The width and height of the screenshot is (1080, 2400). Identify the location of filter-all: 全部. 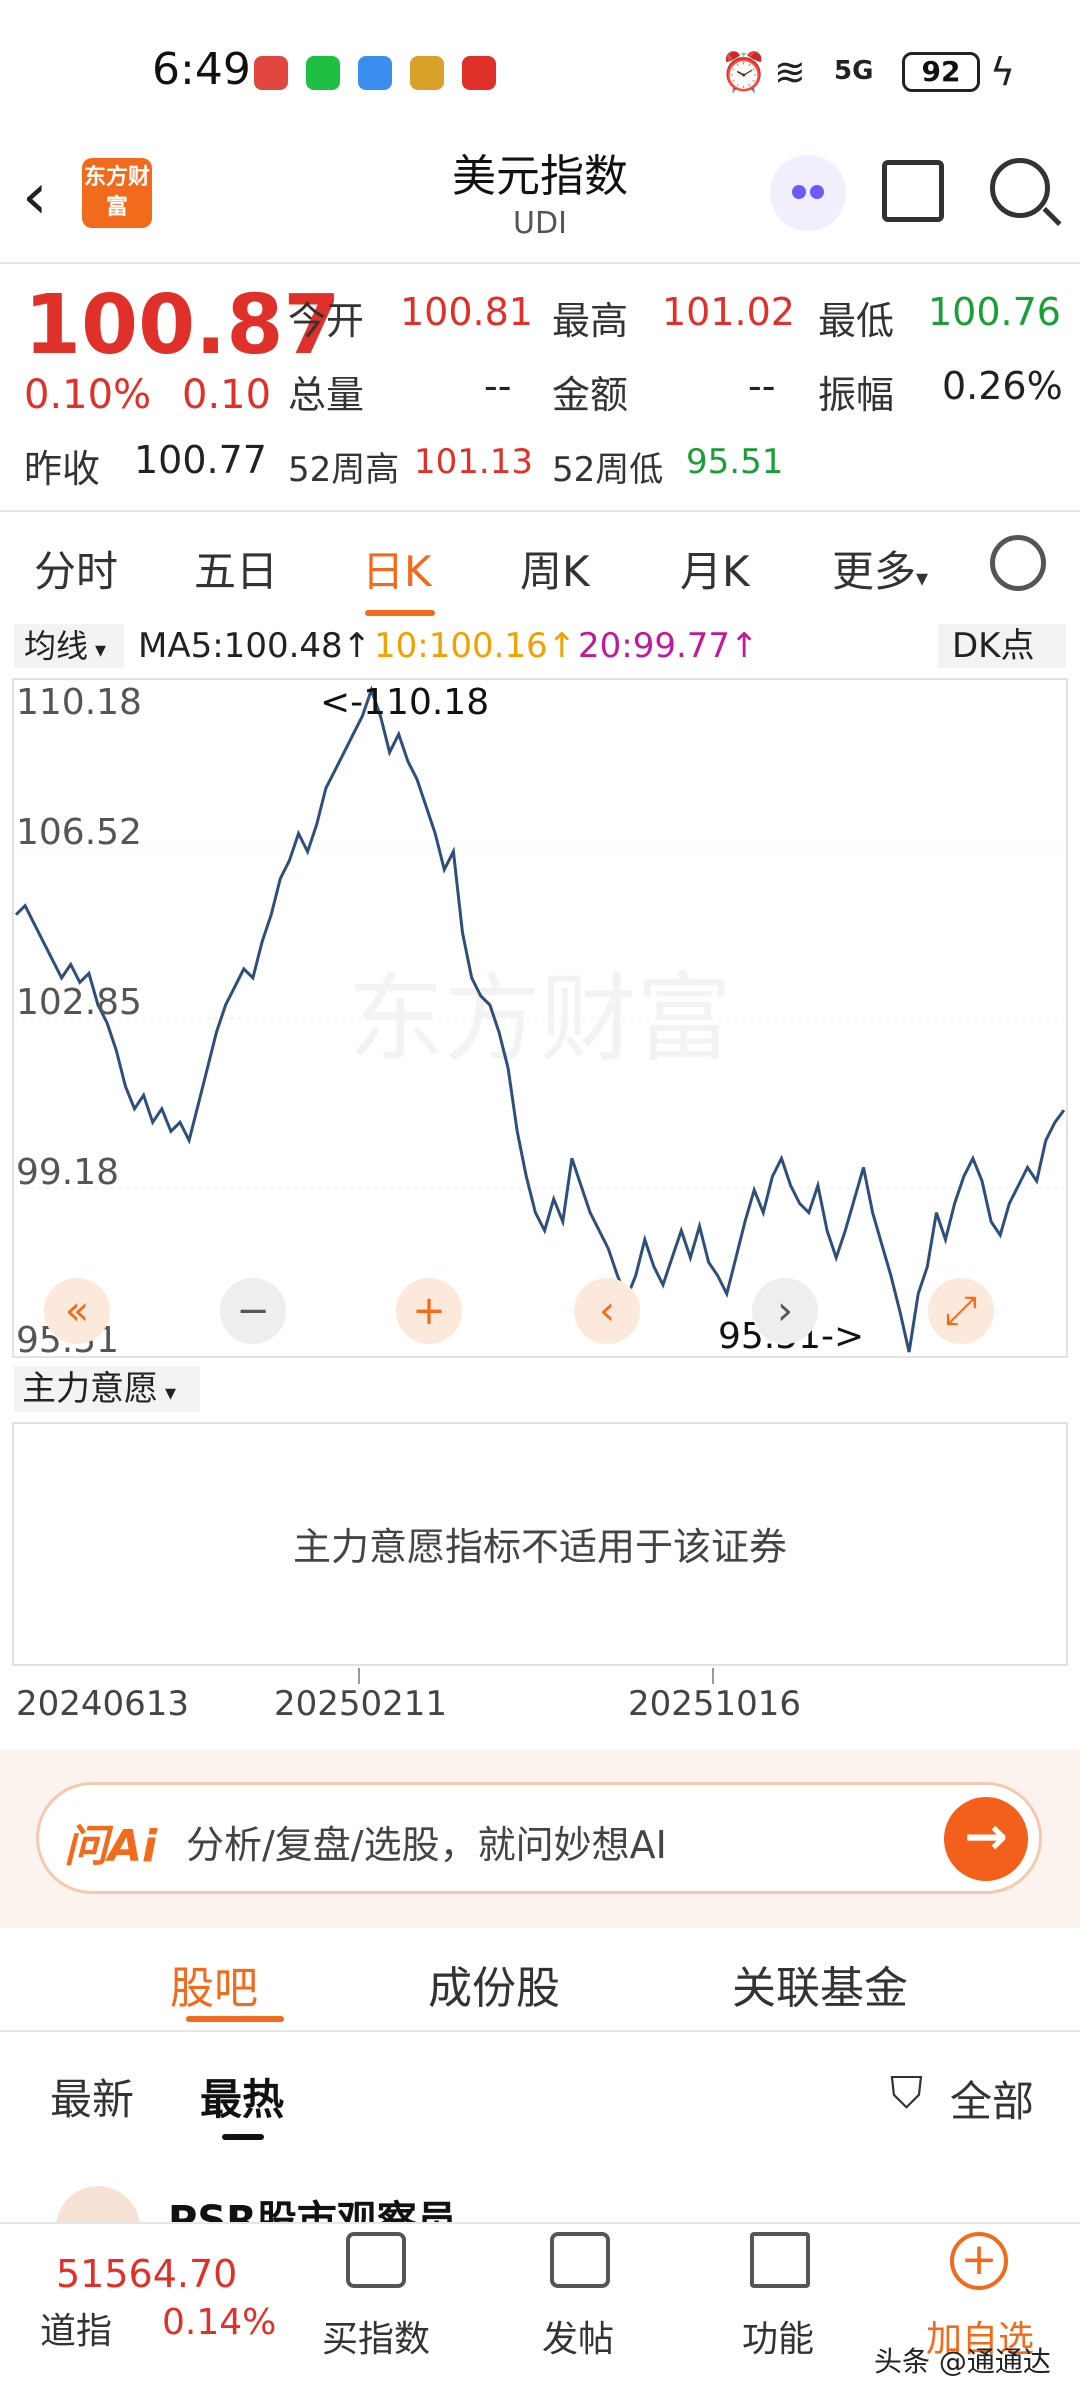
(992, 2098).